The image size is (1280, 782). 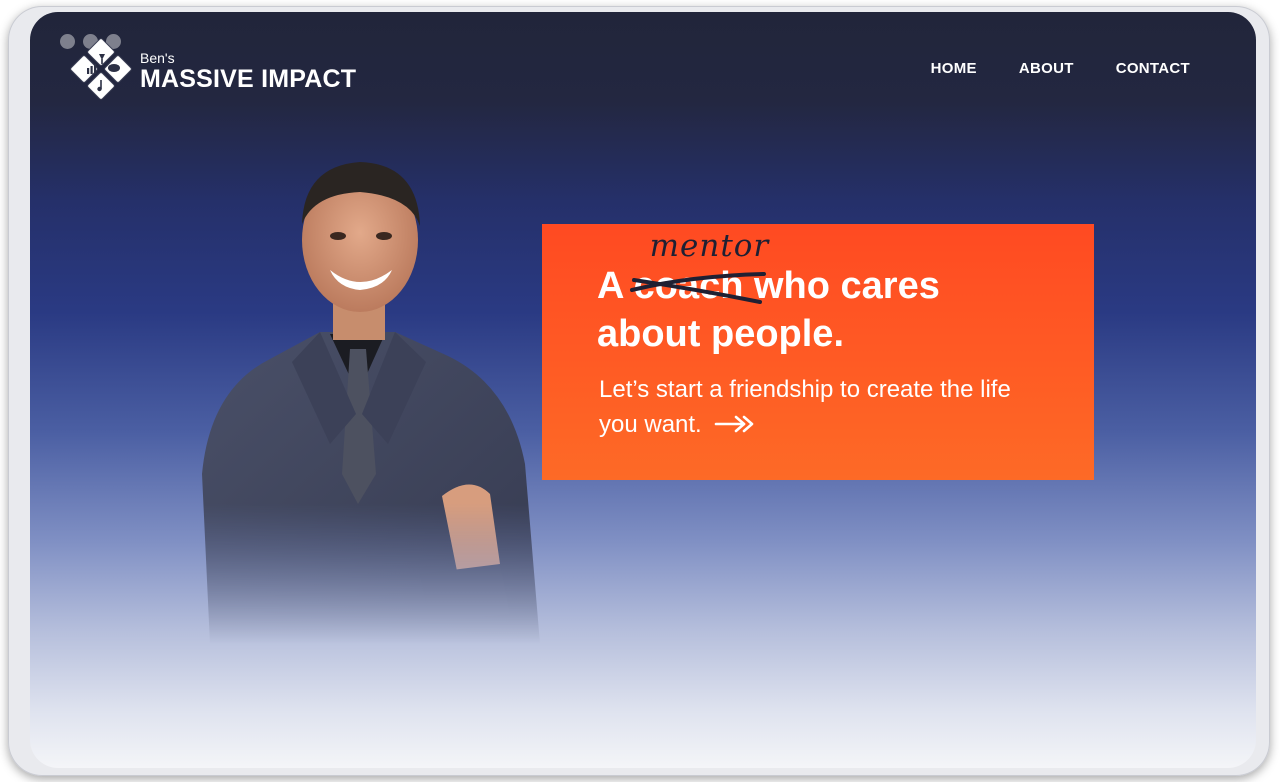 I want to click on diamond-grid-logo-icon, so click(x=101, y=69).